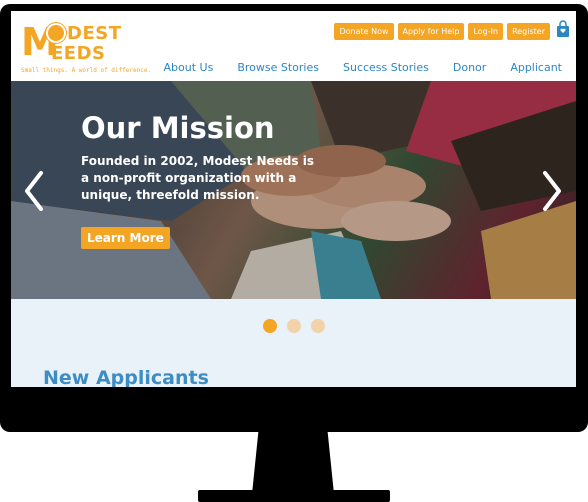 The image size is (588, 502). What do you see at coordinates (536, 67) in the screenshot?
I see `nav-applicant: Applicant` at bounding box center [536, 67].